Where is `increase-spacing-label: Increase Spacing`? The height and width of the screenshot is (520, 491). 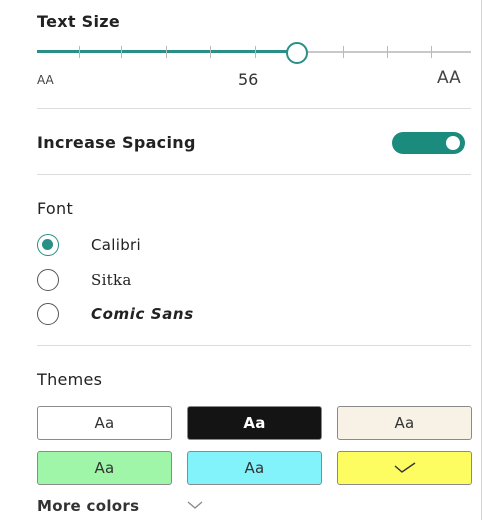 increase-spacing-label: Increase Spacing is located at coordinates (116, 142).